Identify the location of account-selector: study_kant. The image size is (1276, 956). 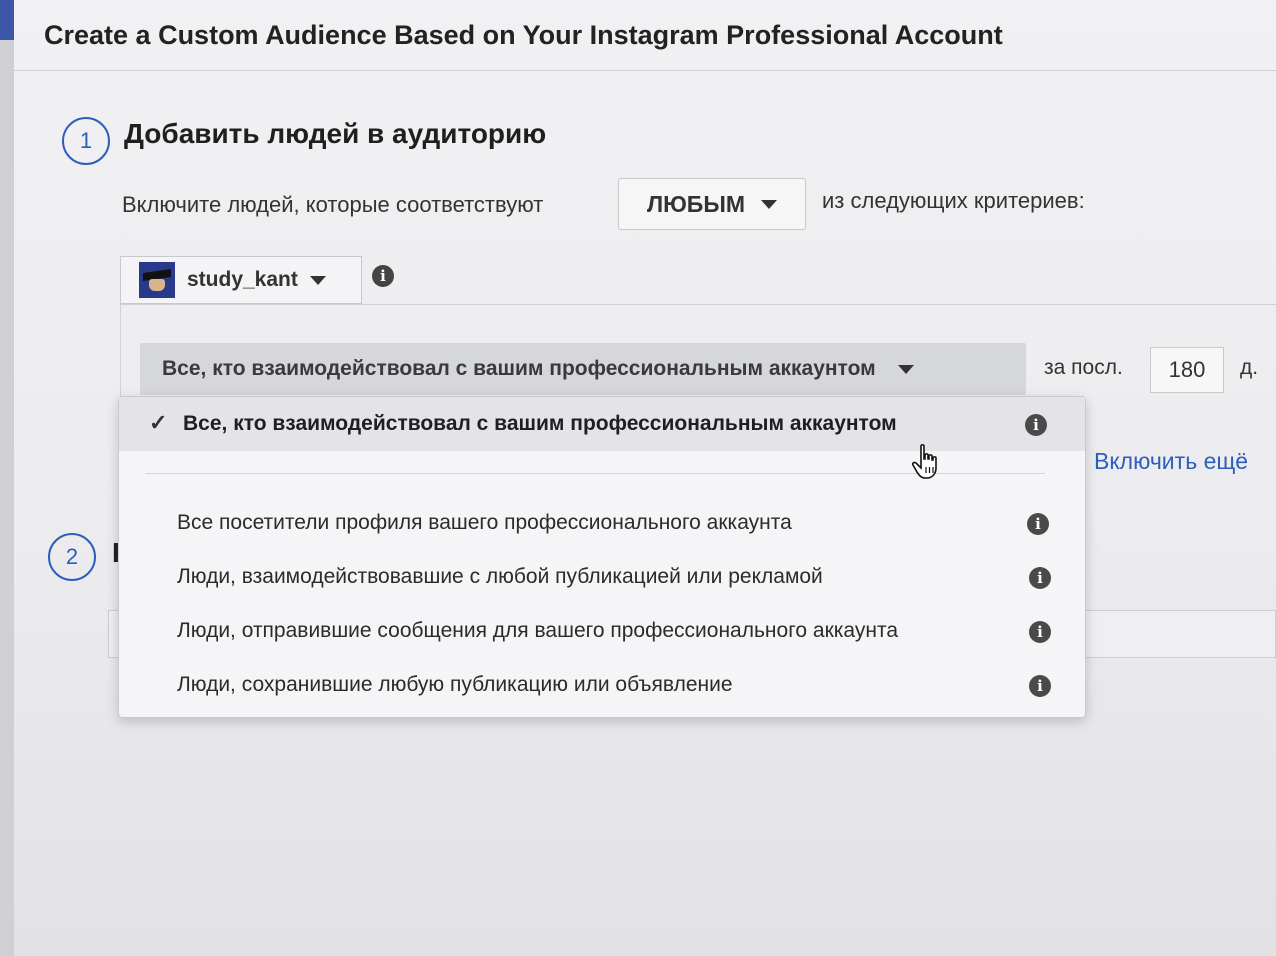
(241, 280).